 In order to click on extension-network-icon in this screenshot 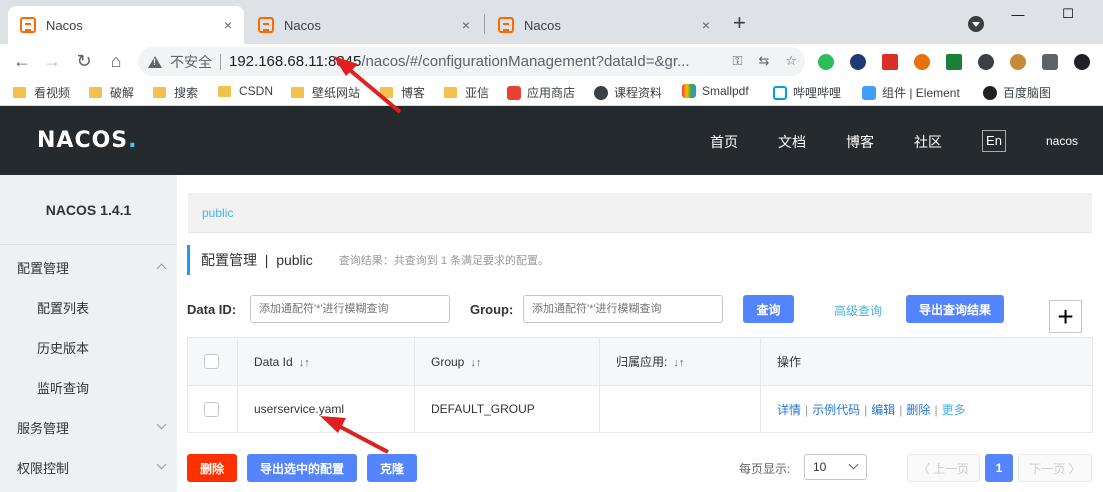, I will do `click(922, 62)`.